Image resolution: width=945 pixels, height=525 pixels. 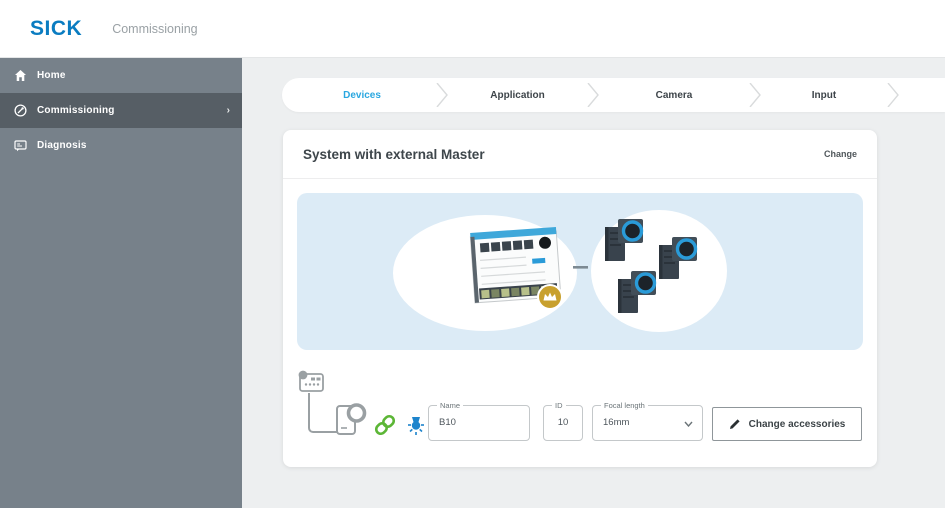 I want to click on illumination-icon, so click(x=416, y=426).